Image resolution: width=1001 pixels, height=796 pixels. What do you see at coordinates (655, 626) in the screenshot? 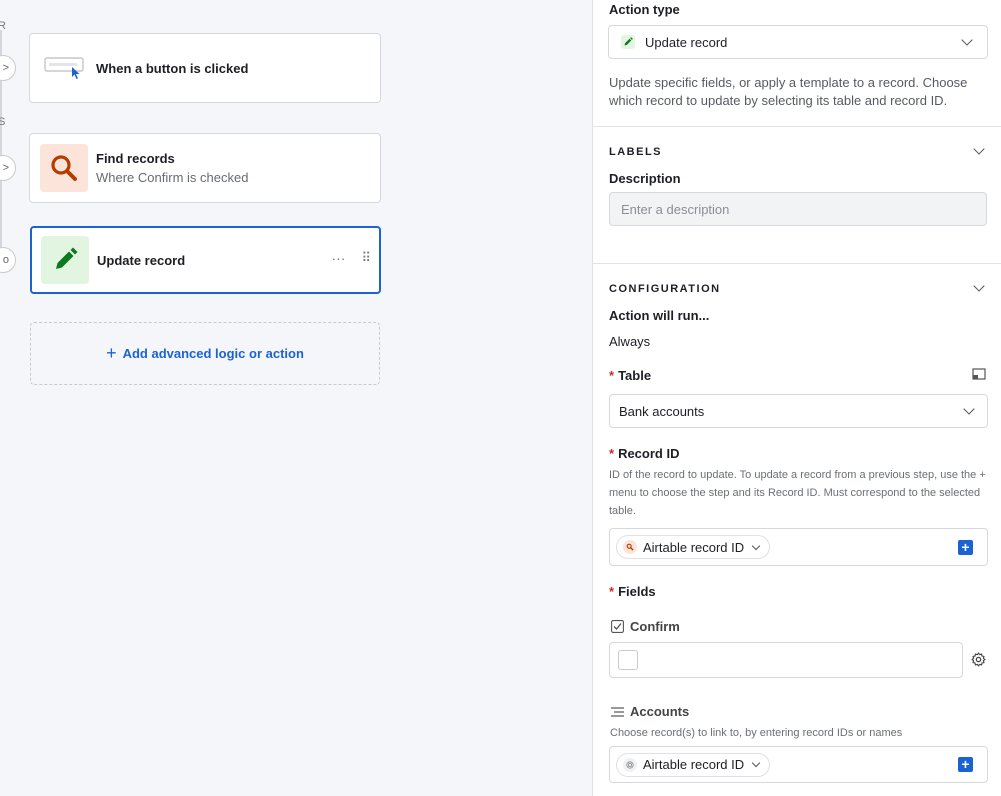
I see `confirm-field-label: Confirm` at bounding box center [655, 626].